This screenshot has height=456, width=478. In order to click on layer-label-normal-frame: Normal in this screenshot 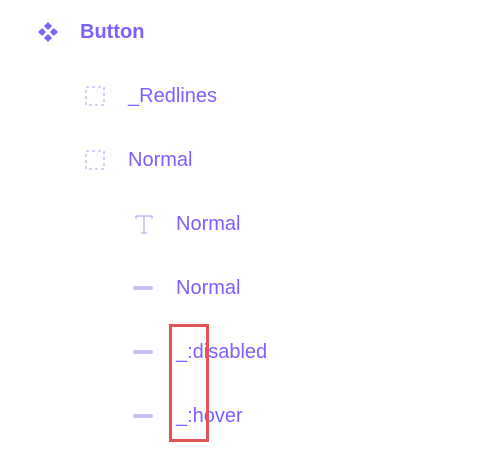, I will do `click(160, 159)`.